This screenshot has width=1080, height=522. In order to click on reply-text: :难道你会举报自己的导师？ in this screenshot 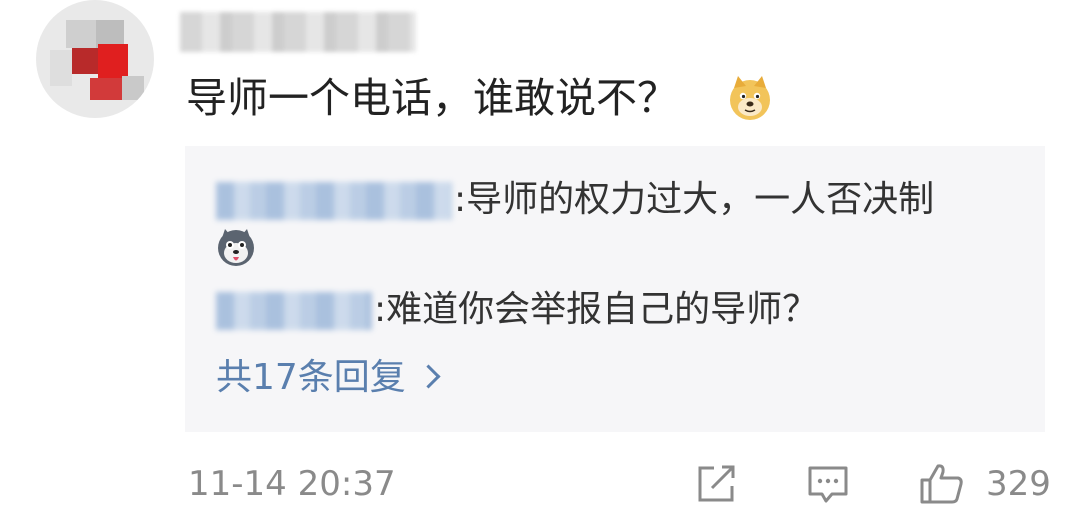, I will do `click(596, 309)`.